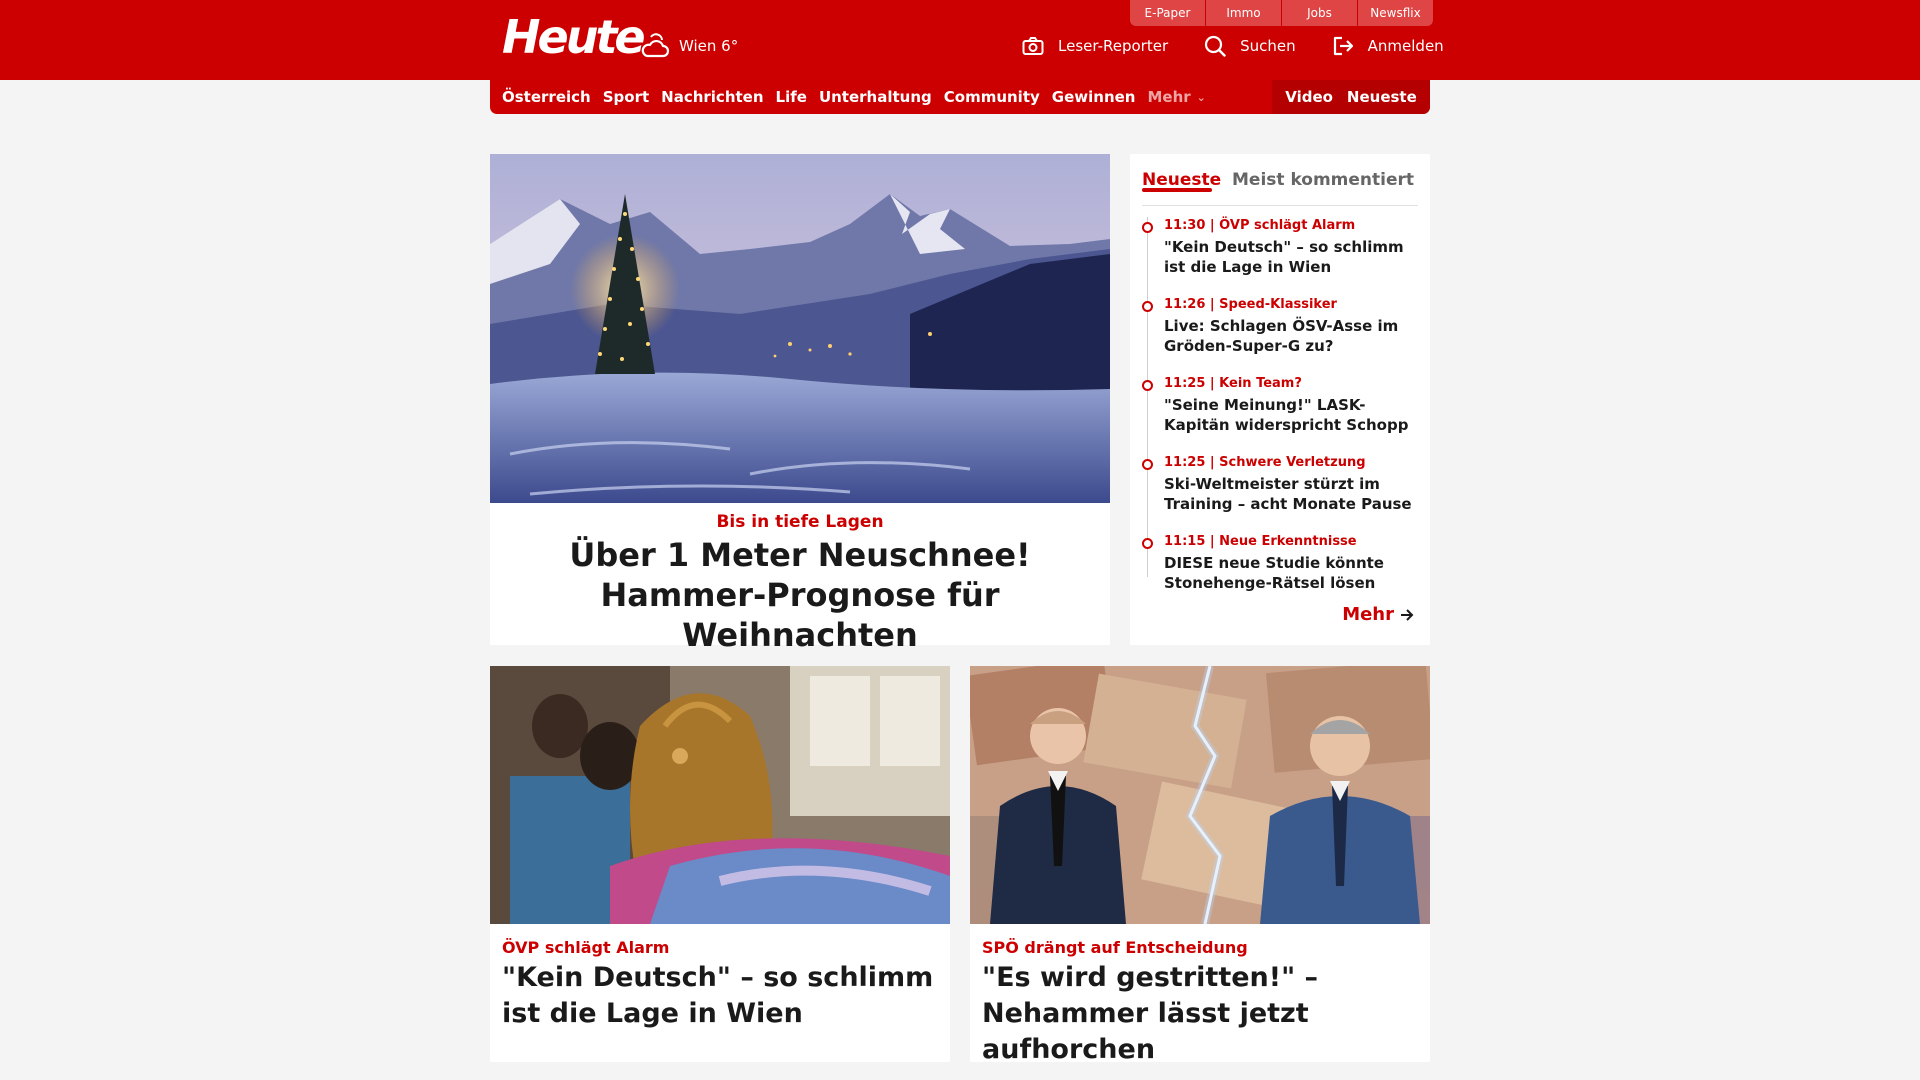 The image size is (1920, 1080). What do you see at coordinates (1368, 614) in the screenshot?
I see `latest-more-label: Mehr` at bounding box center [1368, 614].